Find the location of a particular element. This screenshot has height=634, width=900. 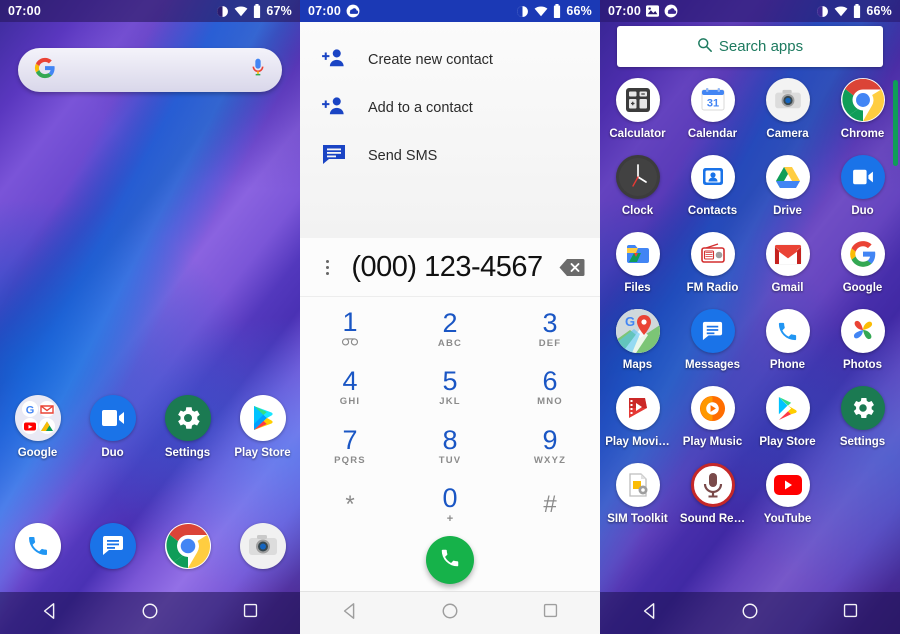

drawer-app-play-store: Play Store is located at coordinates (787, 417).